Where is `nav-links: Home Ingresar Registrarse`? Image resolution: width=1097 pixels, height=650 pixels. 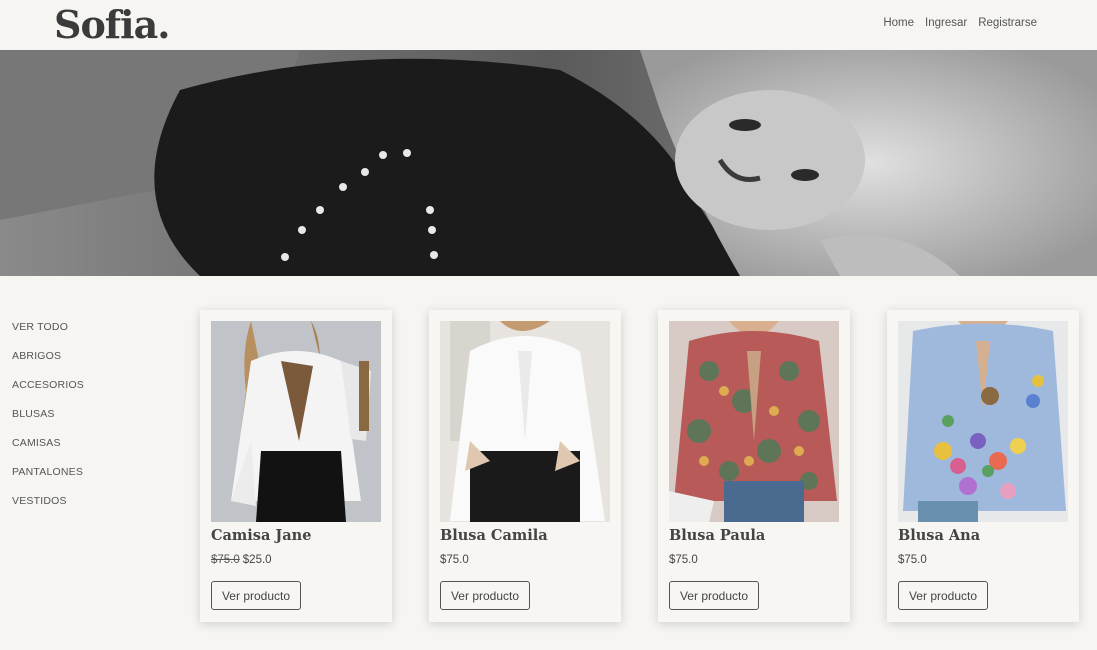
nav-links: Home Ingresar Registrarse is located at coordinates (960, 23).